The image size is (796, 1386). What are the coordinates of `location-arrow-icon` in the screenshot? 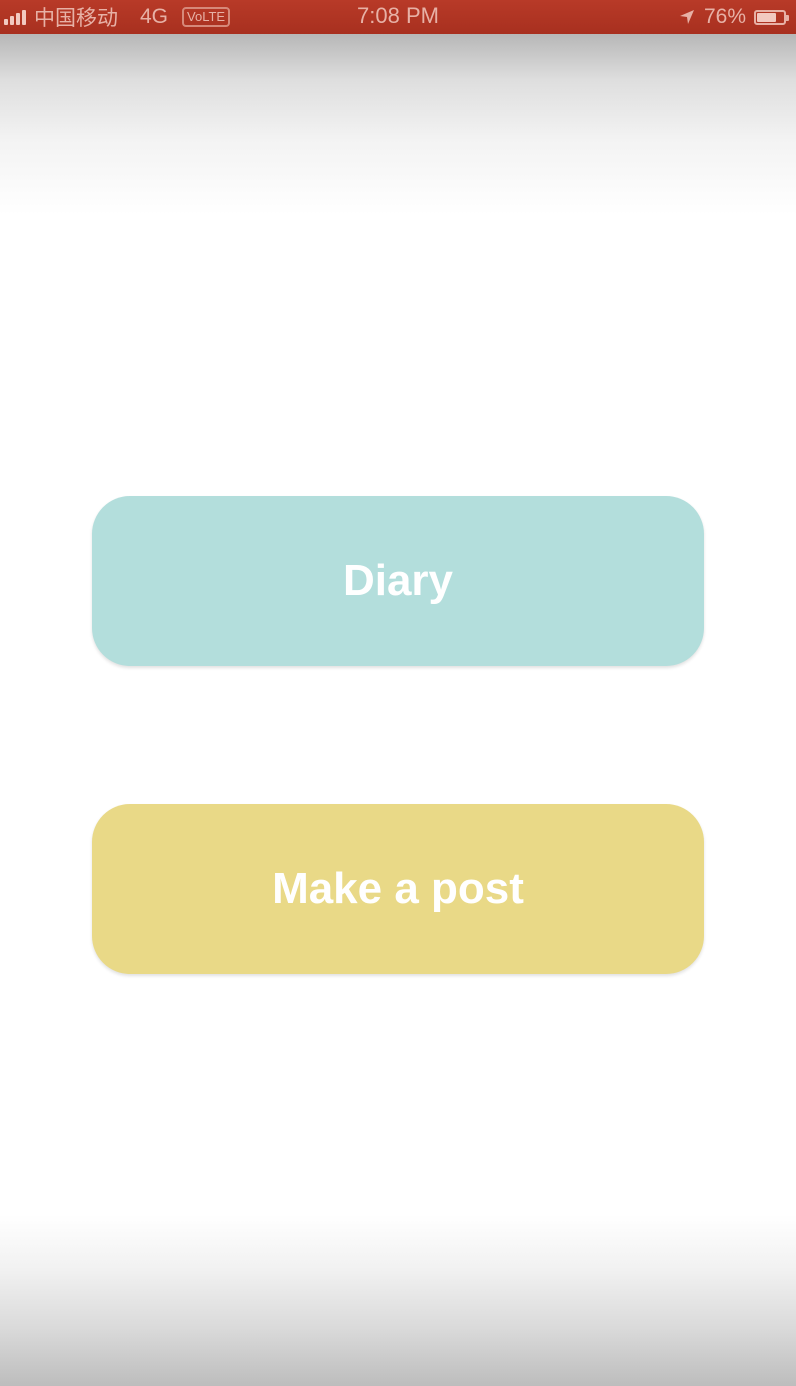 It's located at (687, 17).